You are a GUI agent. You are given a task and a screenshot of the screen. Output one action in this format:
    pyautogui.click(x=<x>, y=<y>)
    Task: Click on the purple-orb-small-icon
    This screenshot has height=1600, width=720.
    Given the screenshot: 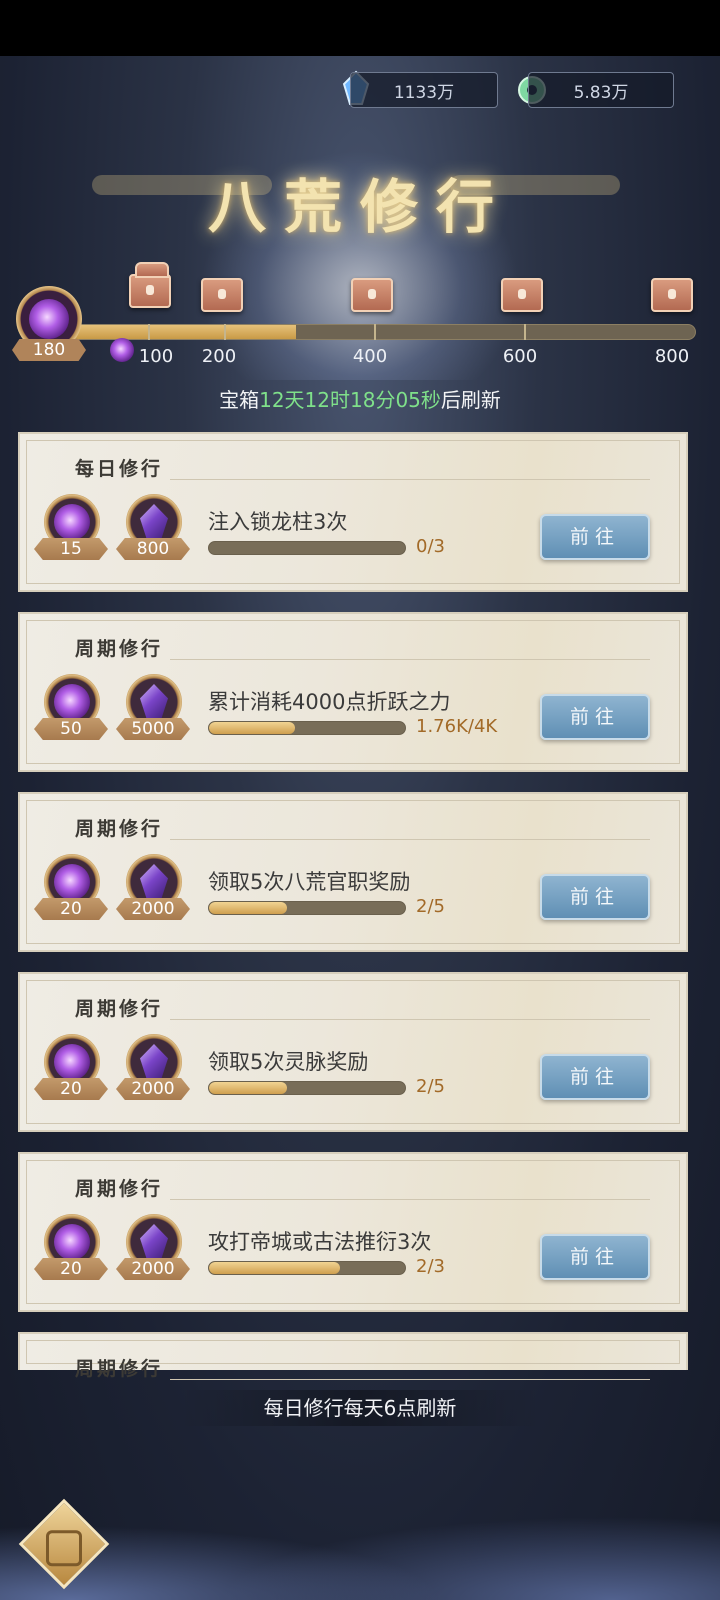 What is the action you would take?
    pyautogui.click(x=122, y=350)
    